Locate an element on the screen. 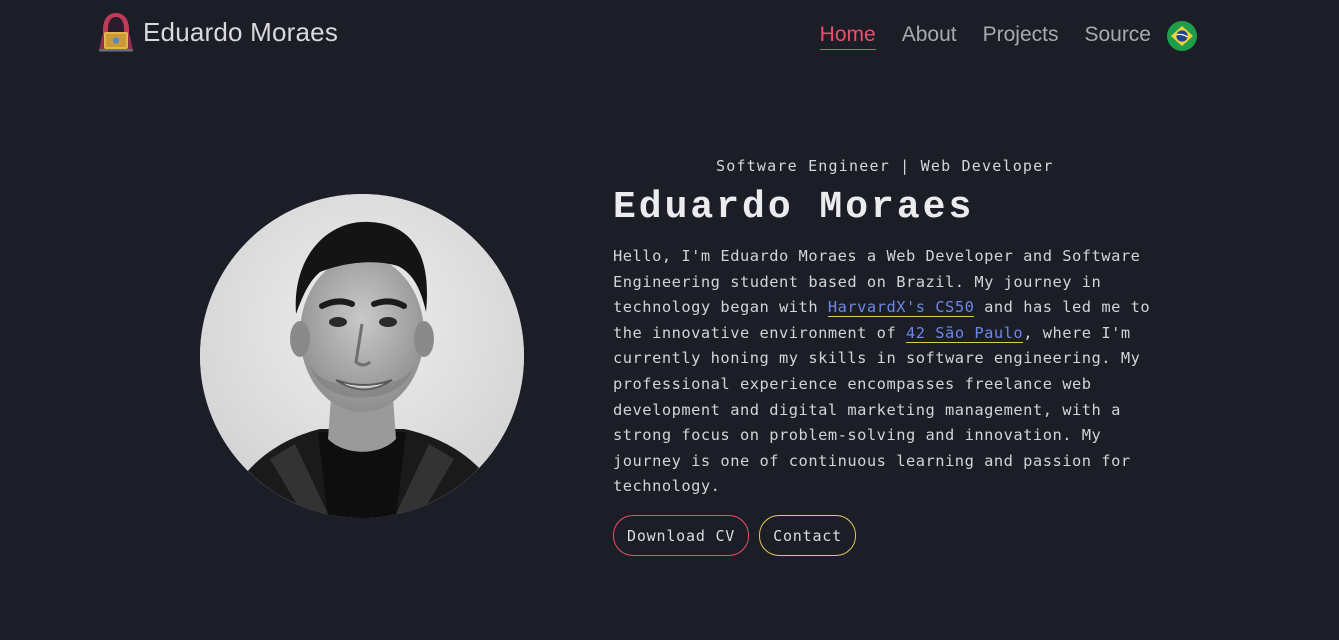 Image resolution: width=1339 pixels, height=640 pixels. nav-link-home: Home is located at coordinates (847, 36).